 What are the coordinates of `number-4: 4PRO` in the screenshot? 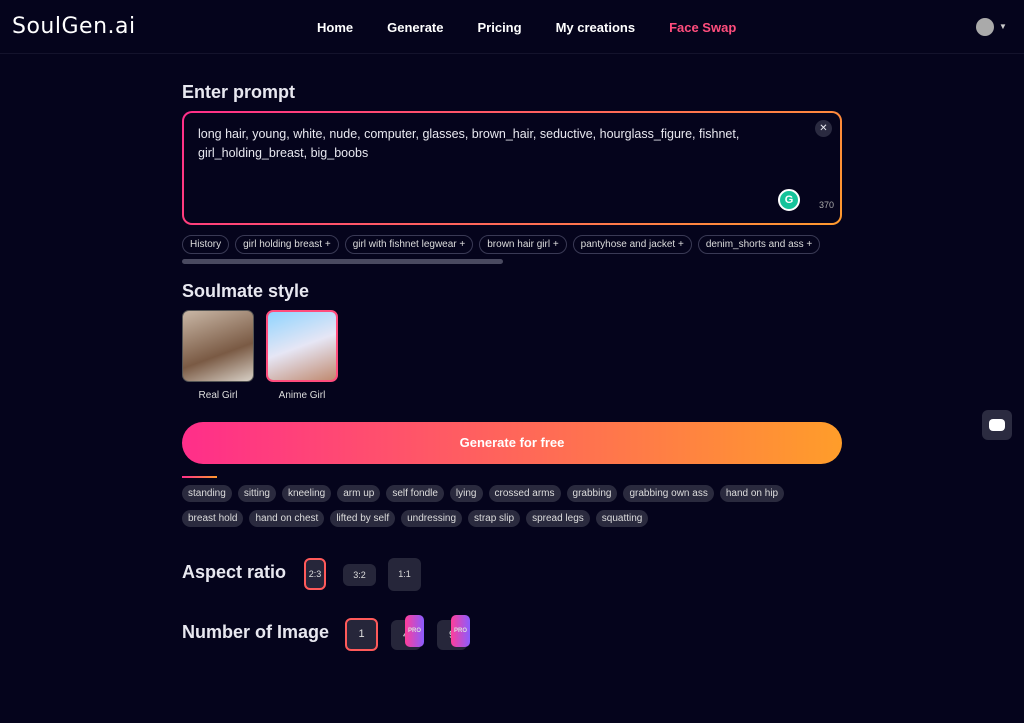 It's located at (407, 632).